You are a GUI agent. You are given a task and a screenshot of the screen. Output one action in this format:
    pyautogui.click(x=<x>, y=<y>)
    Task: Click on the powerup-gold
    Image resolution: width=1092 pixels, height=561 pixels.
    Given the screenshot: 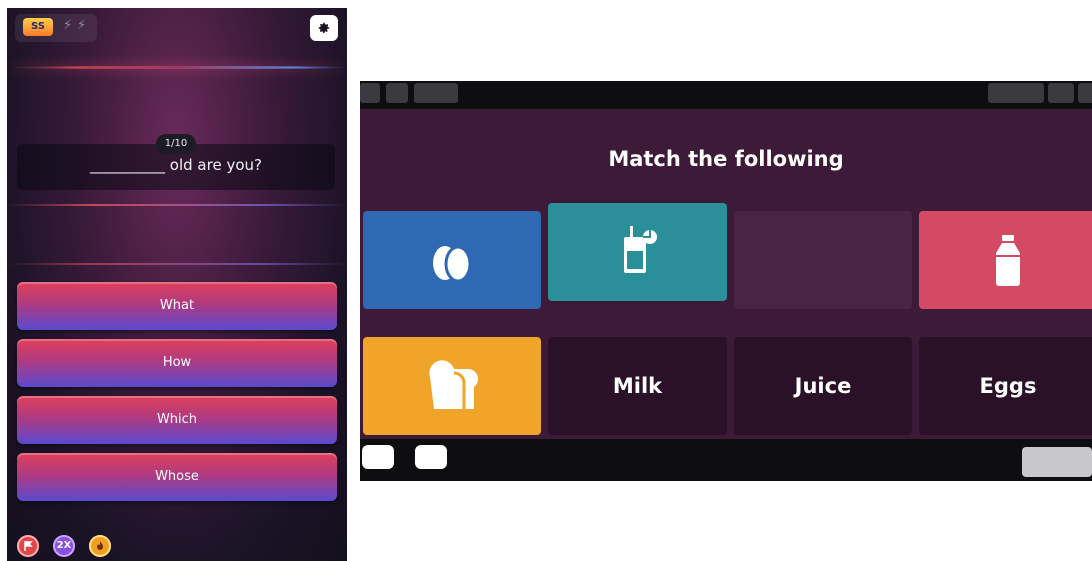 What is the action you would take?
    pyautogui.click(x=100, y=546)
    